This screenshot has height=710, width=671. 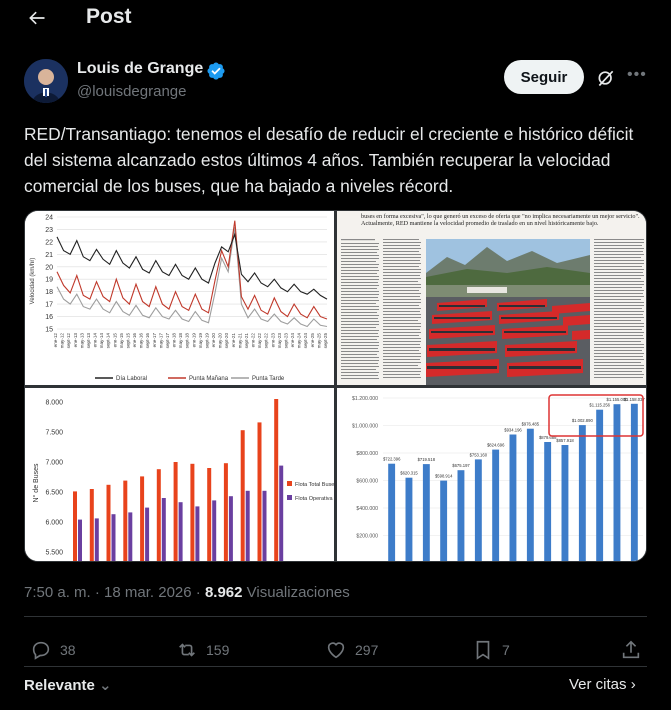 I want to click on x-tick-label: may-13, so click(x=81, y=341).